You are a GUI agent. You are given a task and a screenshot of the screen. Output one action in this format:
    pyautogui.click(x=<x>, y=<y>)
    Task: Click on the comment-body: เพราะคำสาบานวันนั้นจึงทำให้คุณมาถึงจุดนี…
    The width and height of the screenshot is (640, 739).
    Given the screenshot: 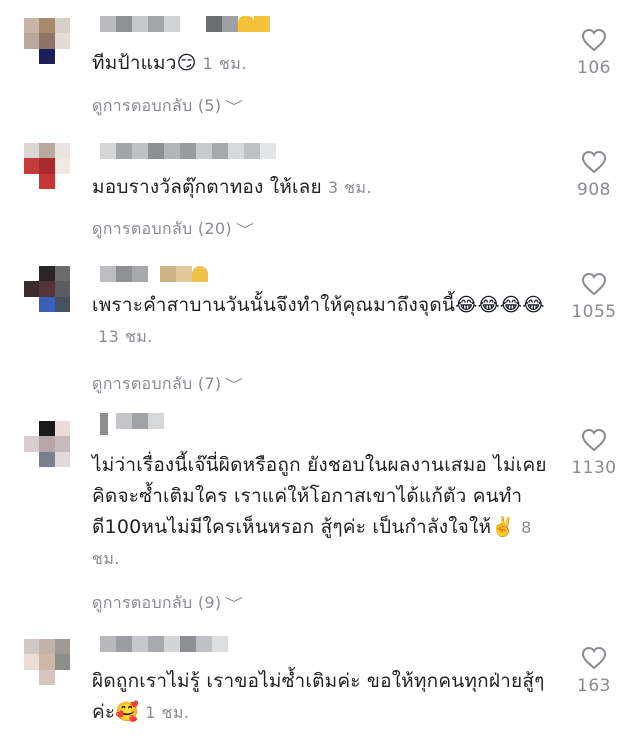 What is the action you would take?
    pyautogui.click(x=327, y=321)
    